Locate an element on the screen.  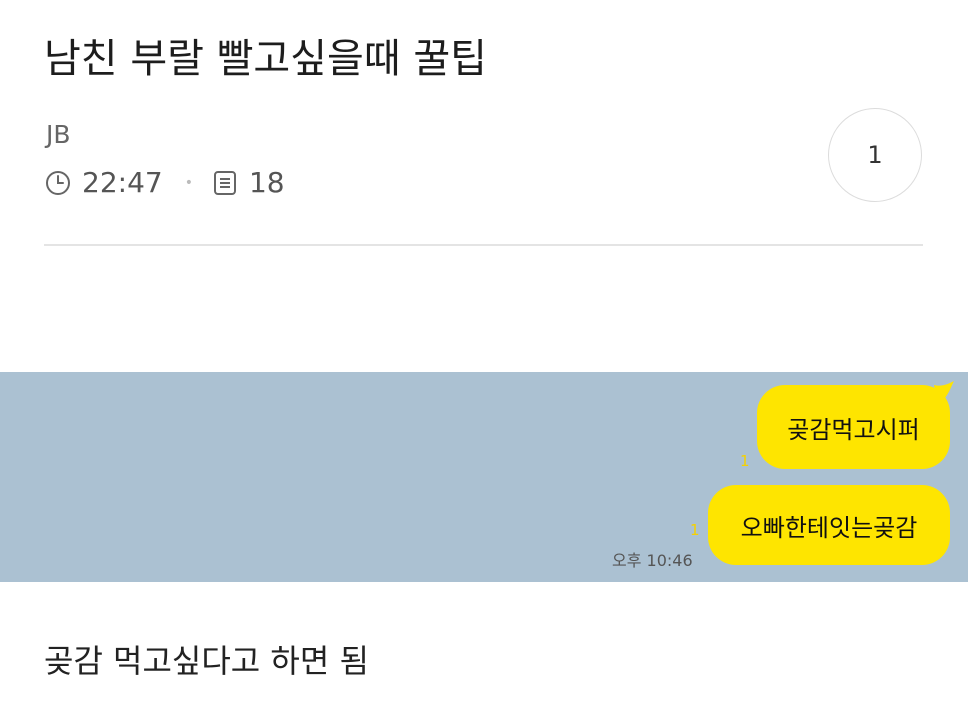
author-name: JB is located at coordinates (58, 134).